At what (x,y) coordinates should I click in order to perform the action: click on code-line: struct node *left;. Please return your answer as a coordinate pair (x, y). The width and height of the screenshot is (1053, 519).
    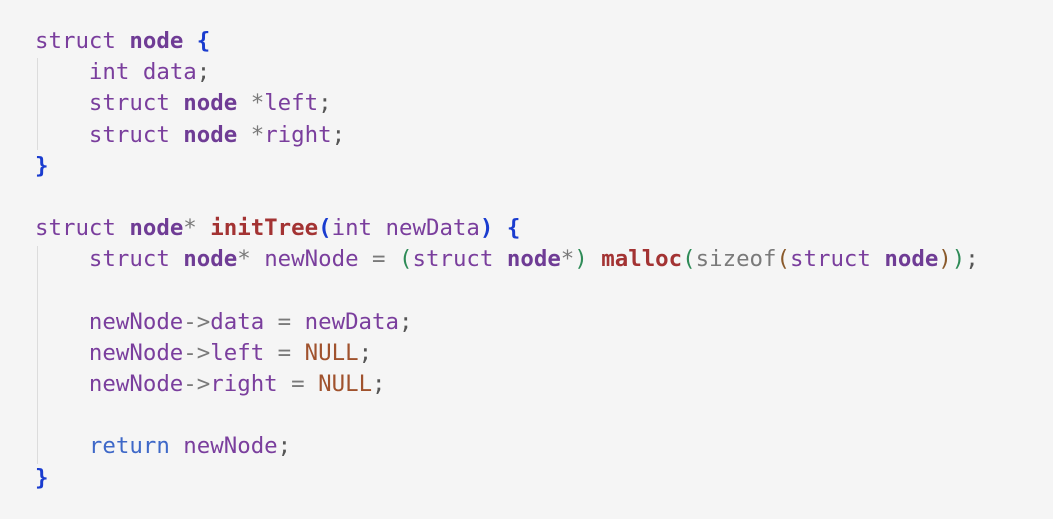
    Looking at the image, I should click on (544, 103).